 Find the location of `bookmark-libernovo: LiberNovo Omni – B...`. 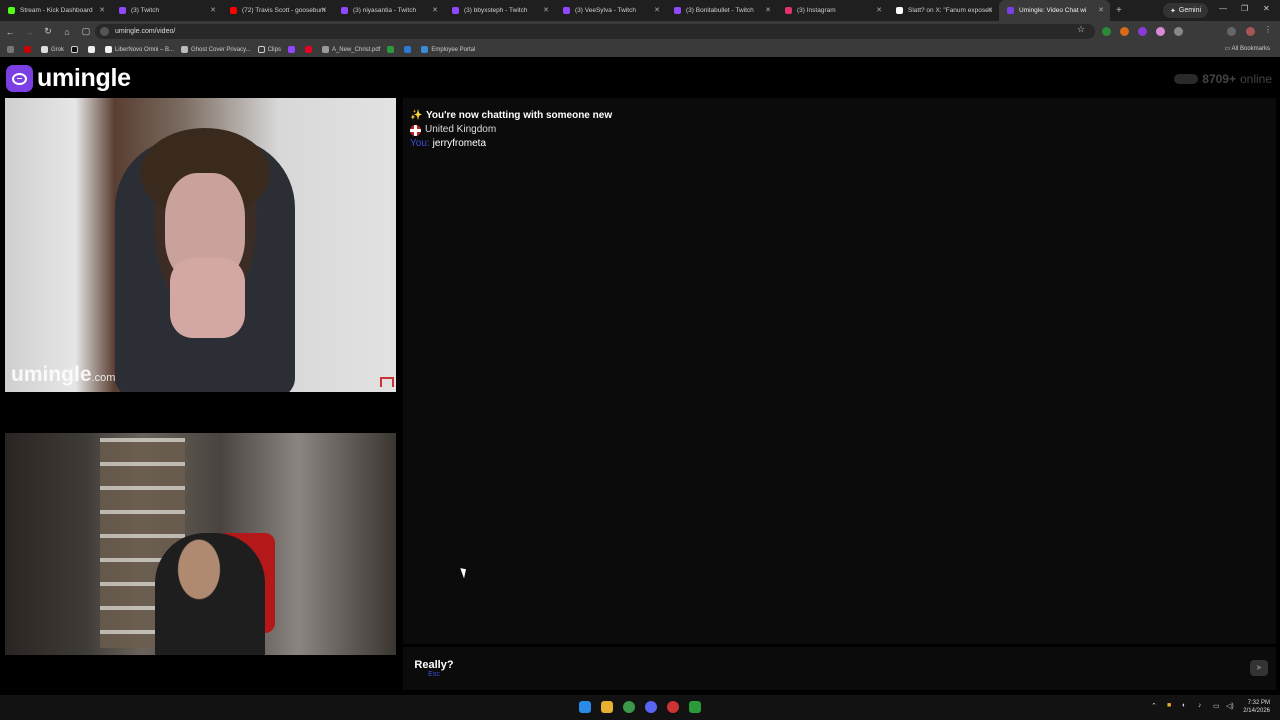

bookmark-libernovo: LiberNovo Omni – B... is located at coordinates (139, 49).